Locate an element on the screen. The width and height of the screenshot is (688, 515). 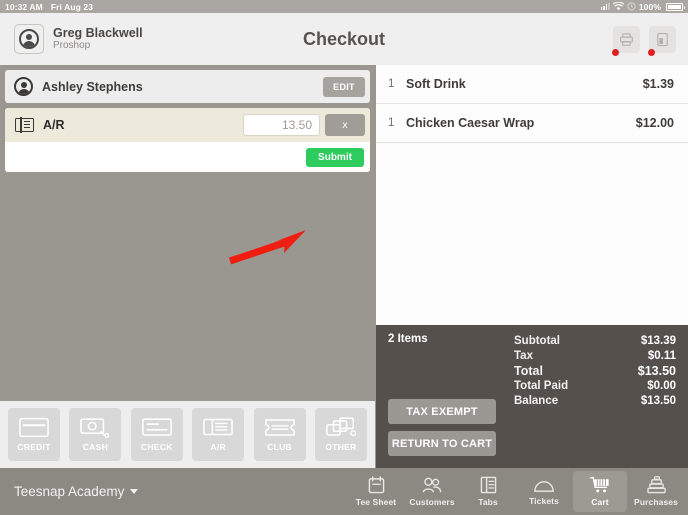
shopping-cart-icon is located at coordinates (599, 485).